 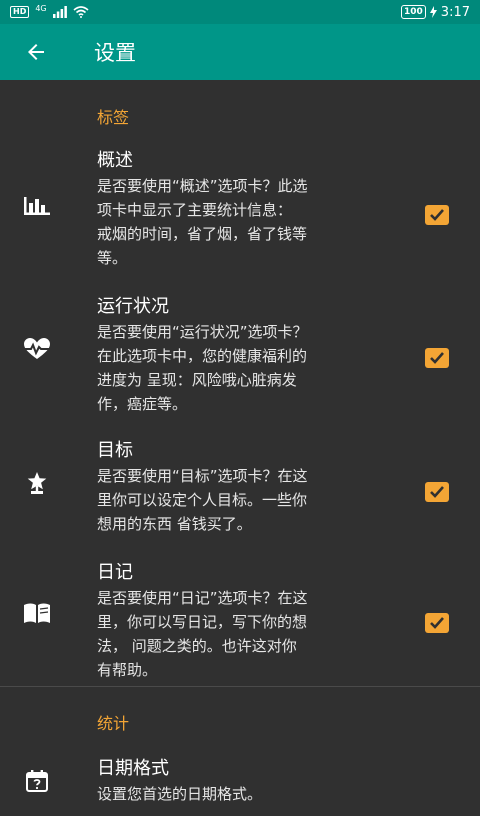 I want to click on overview-checkbox, so click(x=437, y=215).